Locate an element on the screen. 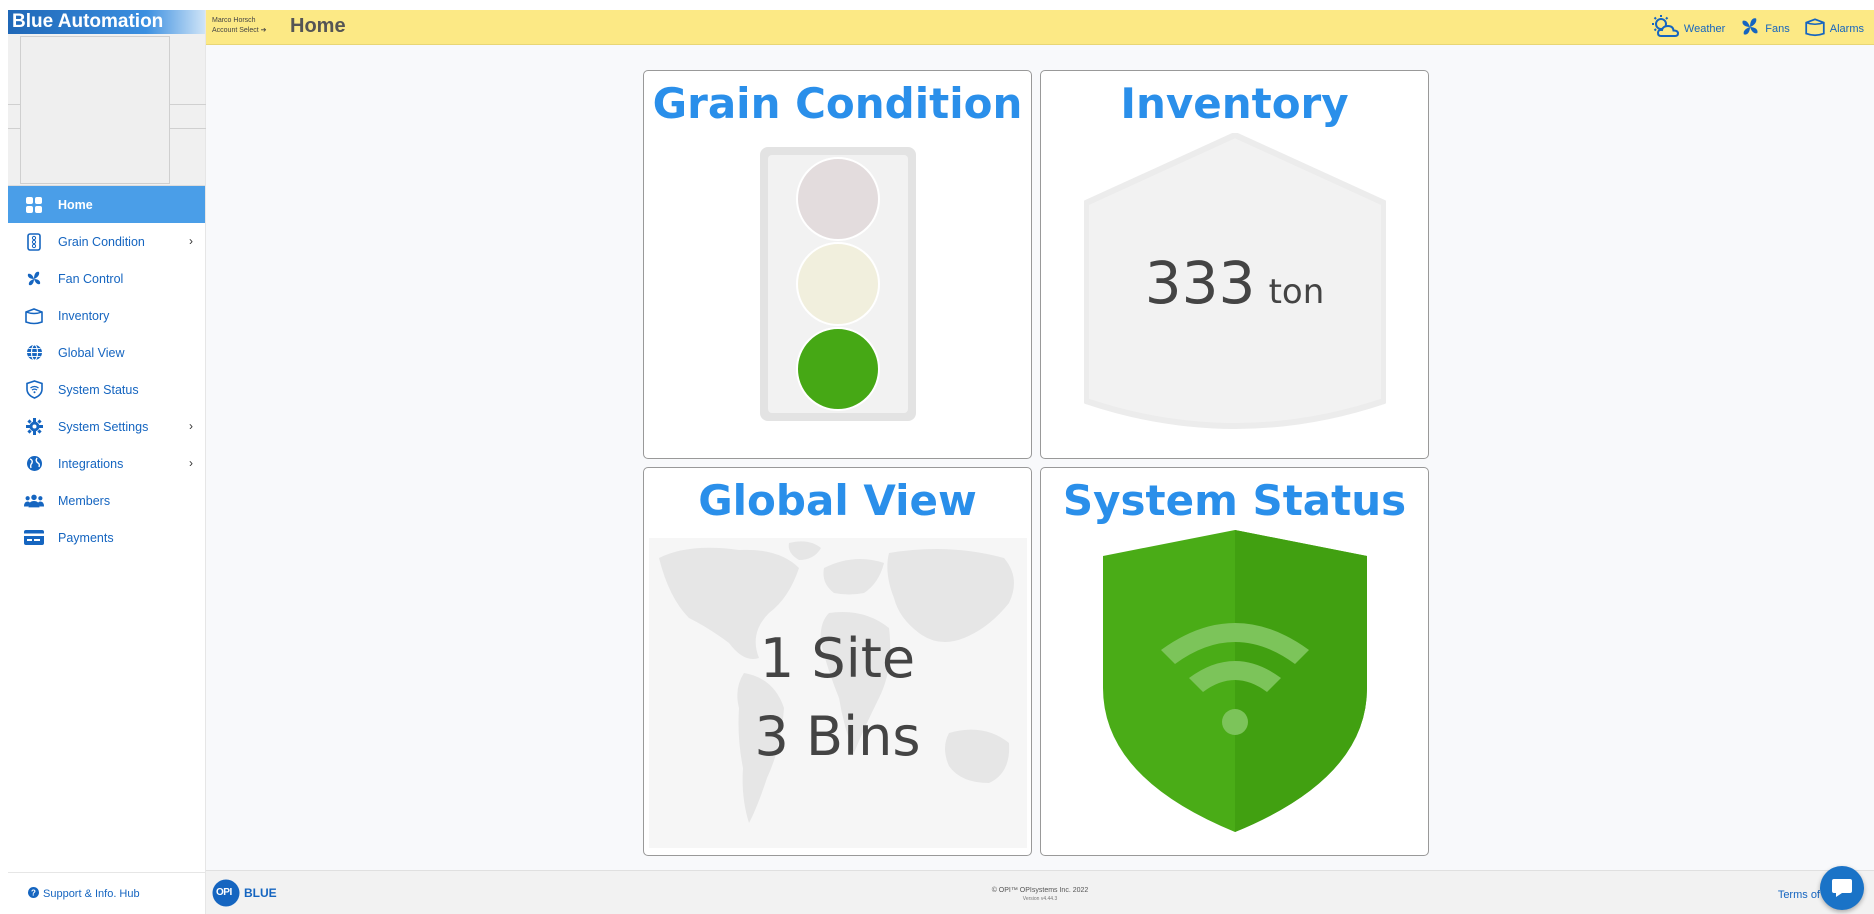 The width and height of the screenshot is (1874, 914). header-links: Weather Fans Alarms is located at coordinates (1757, 28).